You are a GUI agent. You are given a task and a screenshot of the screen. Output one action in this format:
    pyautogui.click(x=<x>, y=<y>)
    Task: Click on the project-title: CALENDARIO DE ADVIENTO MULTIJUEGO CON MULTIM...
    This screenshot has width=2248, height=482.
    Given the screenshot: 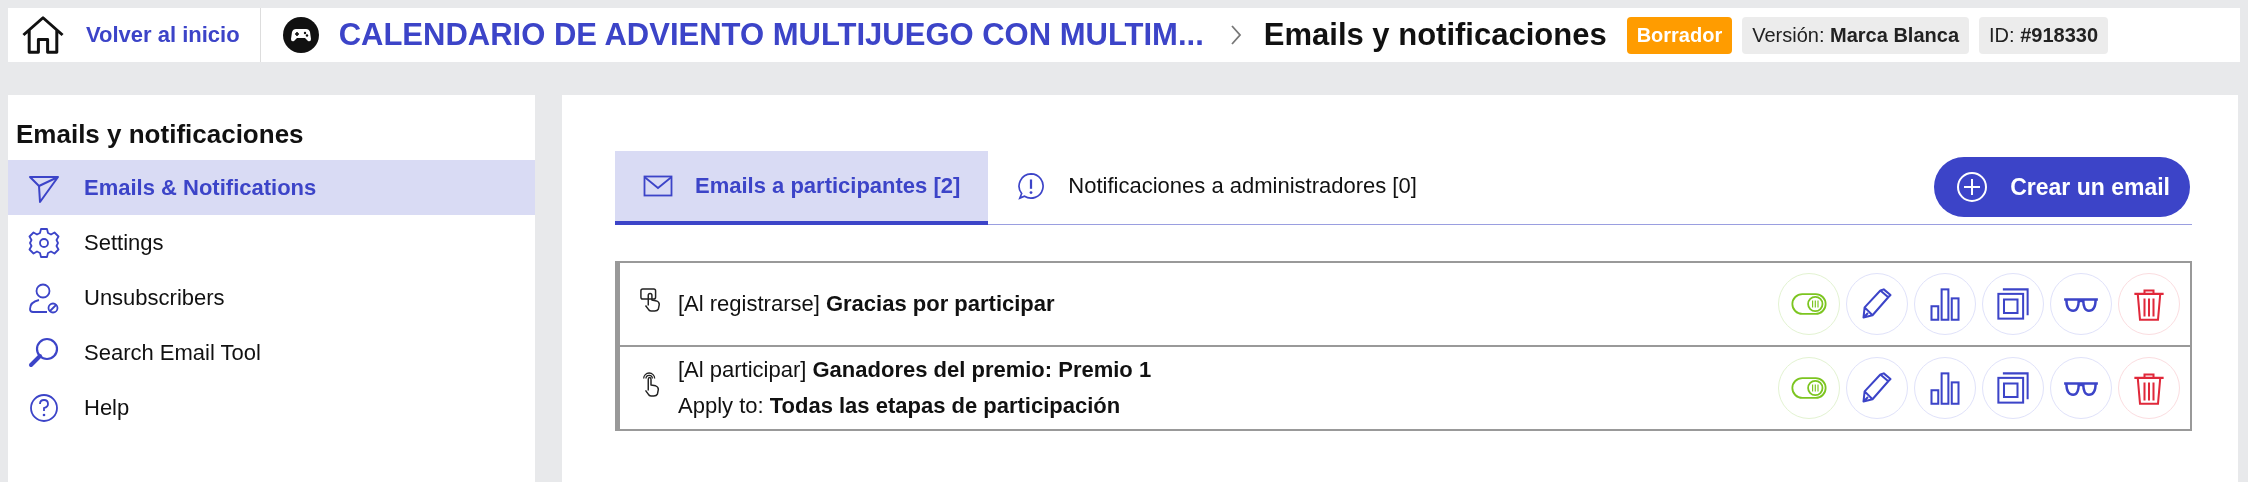 What is the action you would take?
    pyautogui.click(x=771, y=35)
    